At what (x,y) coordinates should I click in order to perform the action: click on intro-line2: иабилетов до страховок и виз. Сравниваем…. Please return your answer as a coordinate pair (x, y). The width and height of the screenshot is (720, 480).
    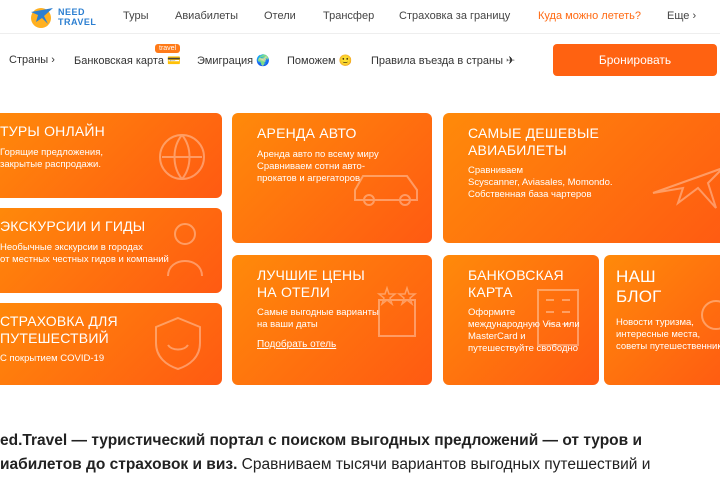
    Looking at the image, I should click on (325, 465).